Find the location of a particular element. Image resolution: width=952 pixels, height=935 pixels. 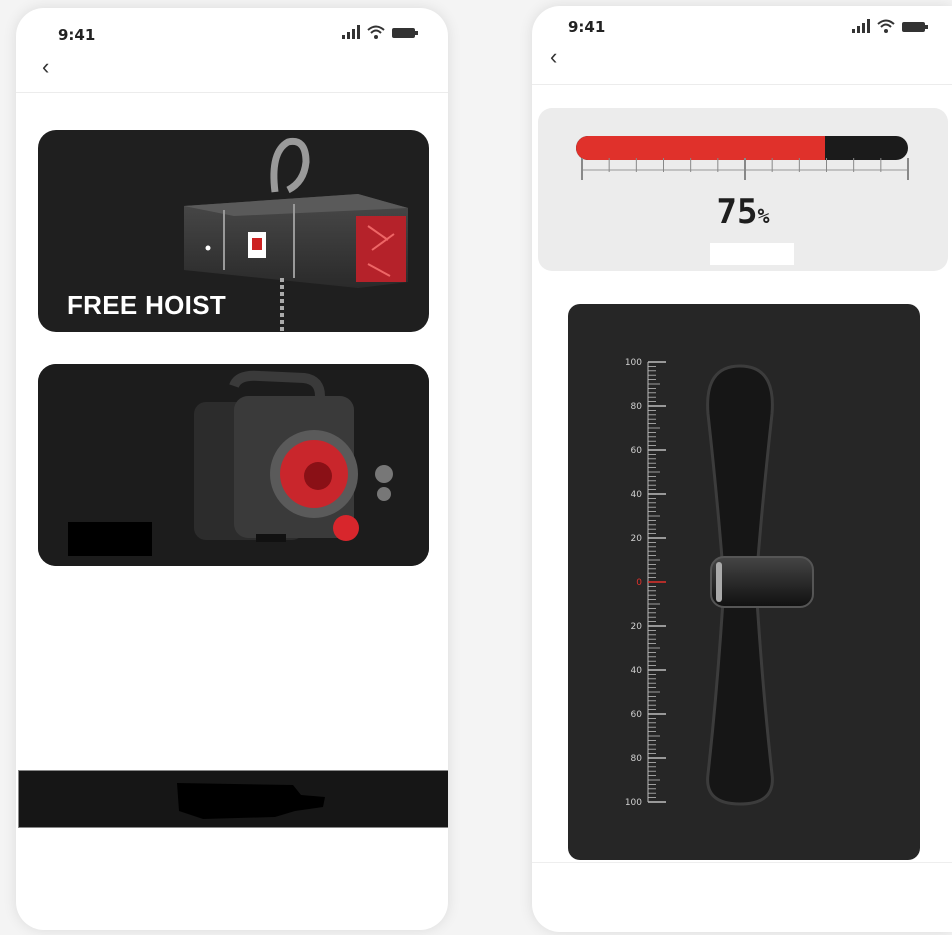

hoist-card-label: FREE HOIST is located at coordinates (147, 305).